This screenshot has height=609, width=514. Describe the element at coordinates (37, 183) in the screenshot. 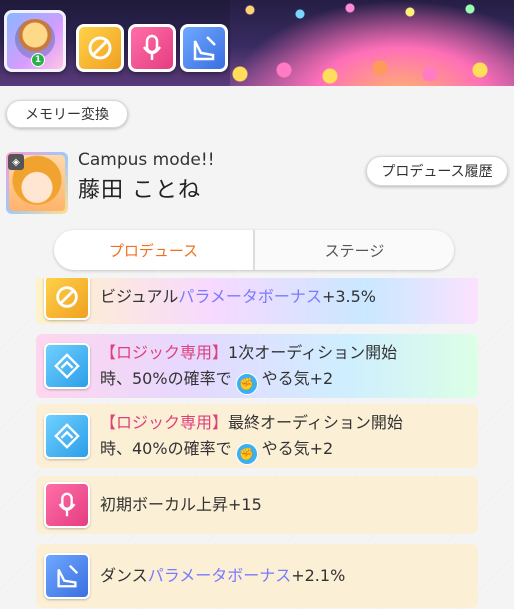

I see `avatar: ◈` at that location.